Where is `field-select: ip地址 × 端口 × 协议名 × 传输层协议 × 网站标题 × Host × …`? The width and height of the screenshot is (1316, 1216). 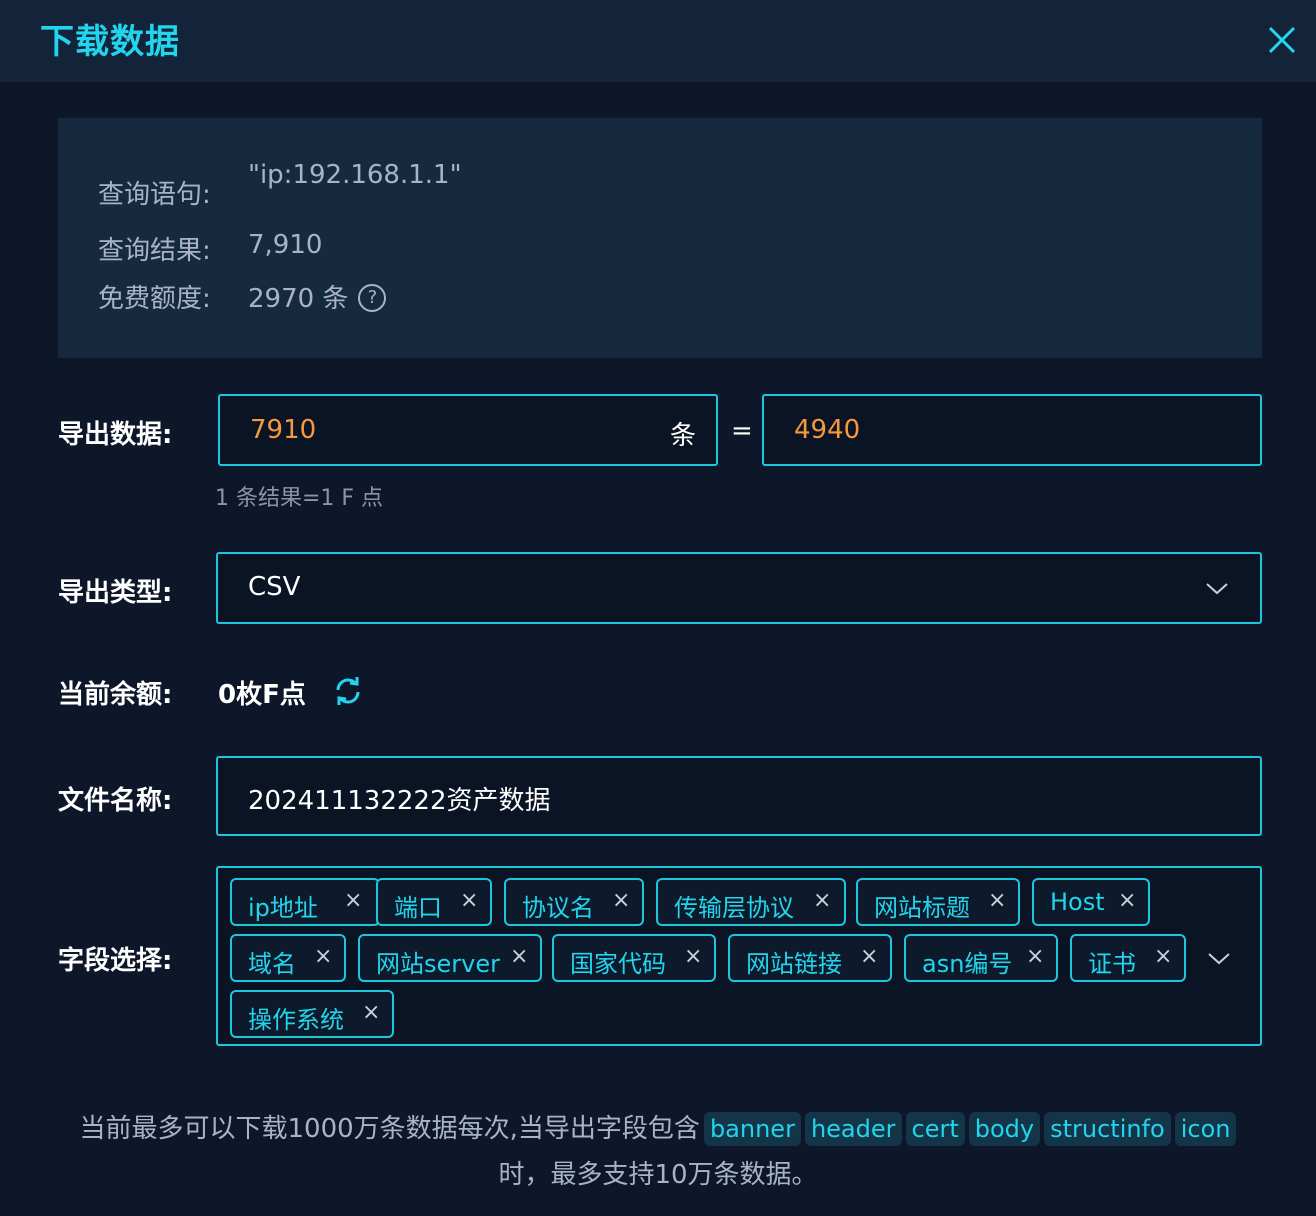
field-select: ip地址 × 端口 × 协议名 × 传输层协议 × 网站标题 × Host × … is located at coordinates (739, 956).